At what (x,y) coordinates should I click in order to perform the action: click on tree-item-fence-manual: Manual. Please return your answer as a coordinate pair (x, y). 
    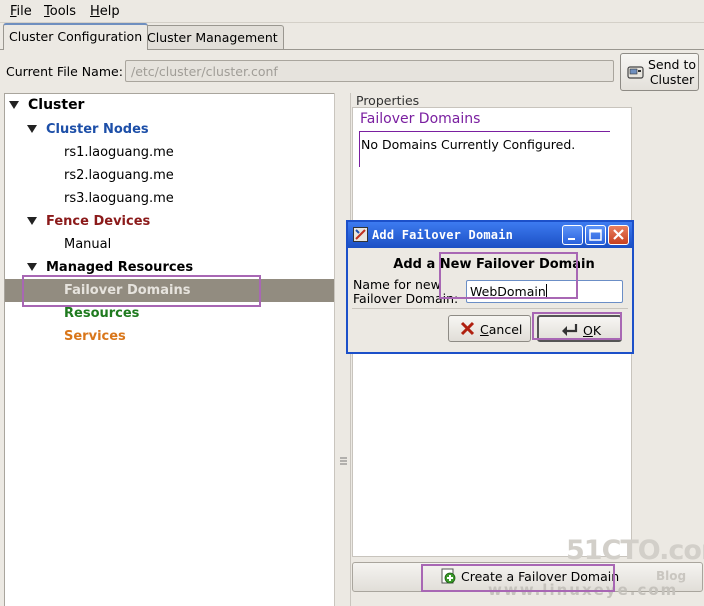
    Looking at the image, I should click on (169, 244).